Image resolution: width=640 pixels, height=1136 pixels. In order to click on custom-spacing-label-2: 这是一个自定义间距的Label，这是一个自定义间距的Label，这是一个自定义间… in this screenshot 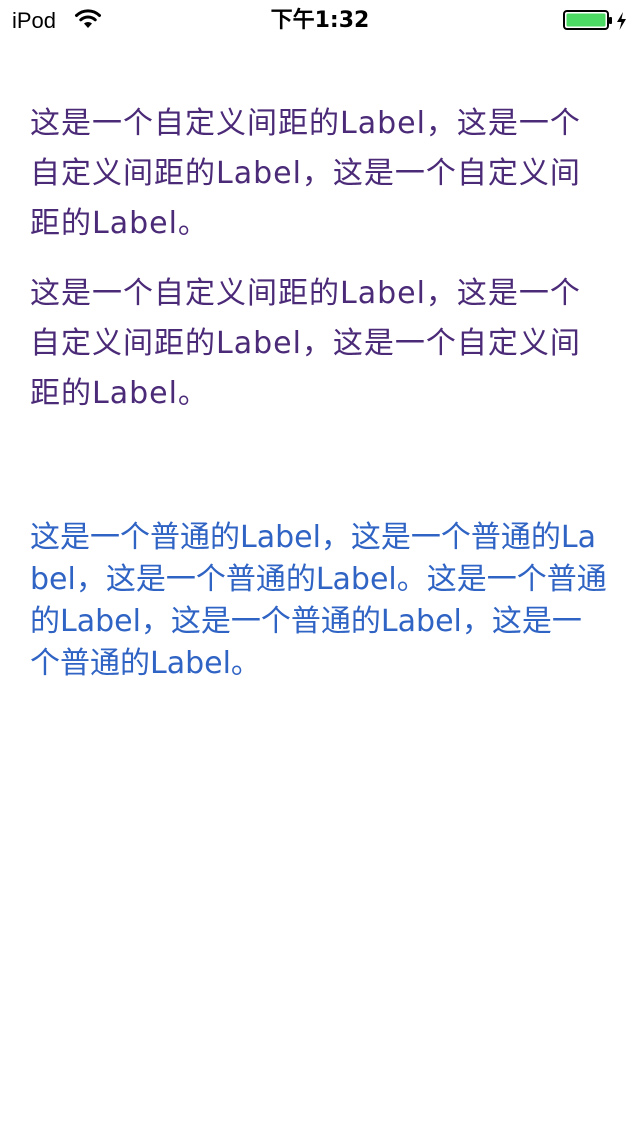, I will do `click(305, 343)`.